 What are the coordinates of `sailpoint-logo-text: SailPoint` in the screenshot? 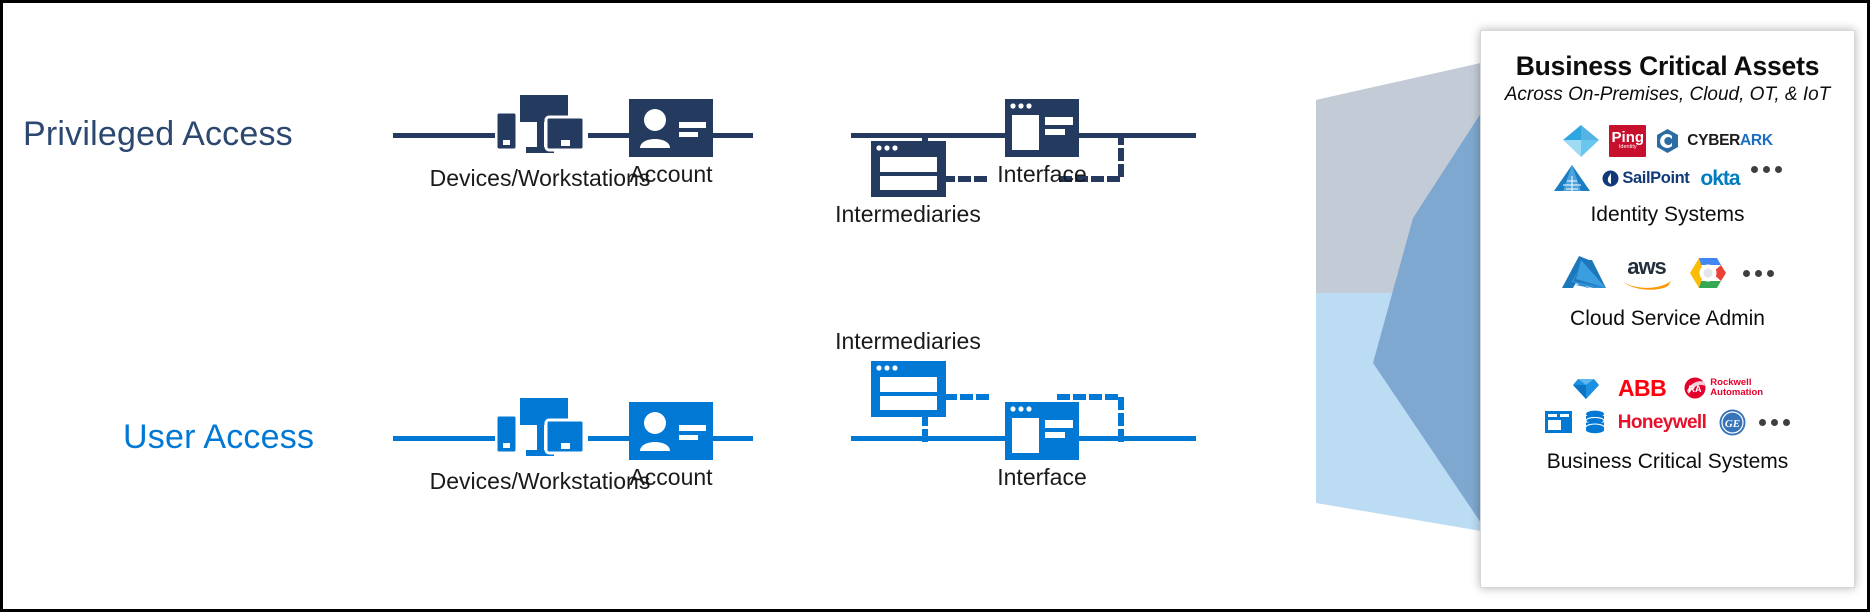 It's located at (1656, 177).